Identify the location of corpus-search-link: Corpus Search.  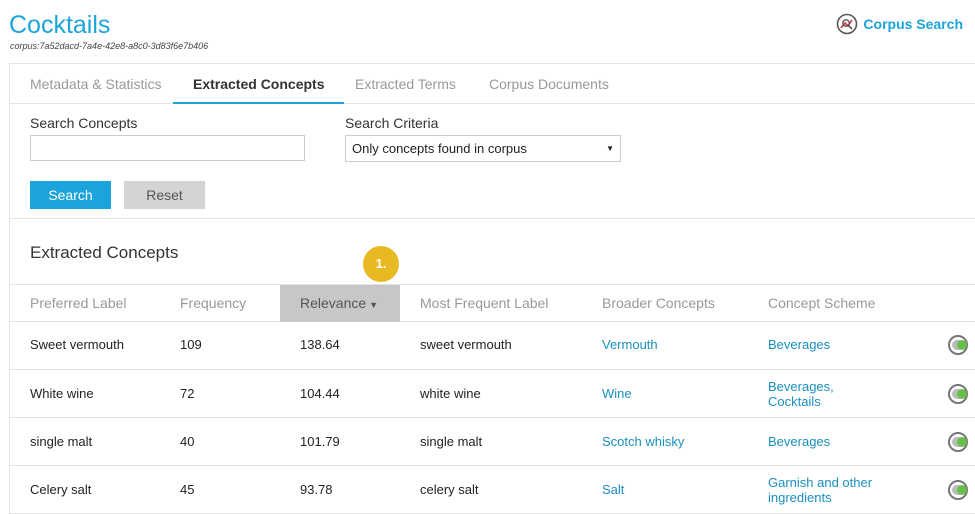
(899, 24).